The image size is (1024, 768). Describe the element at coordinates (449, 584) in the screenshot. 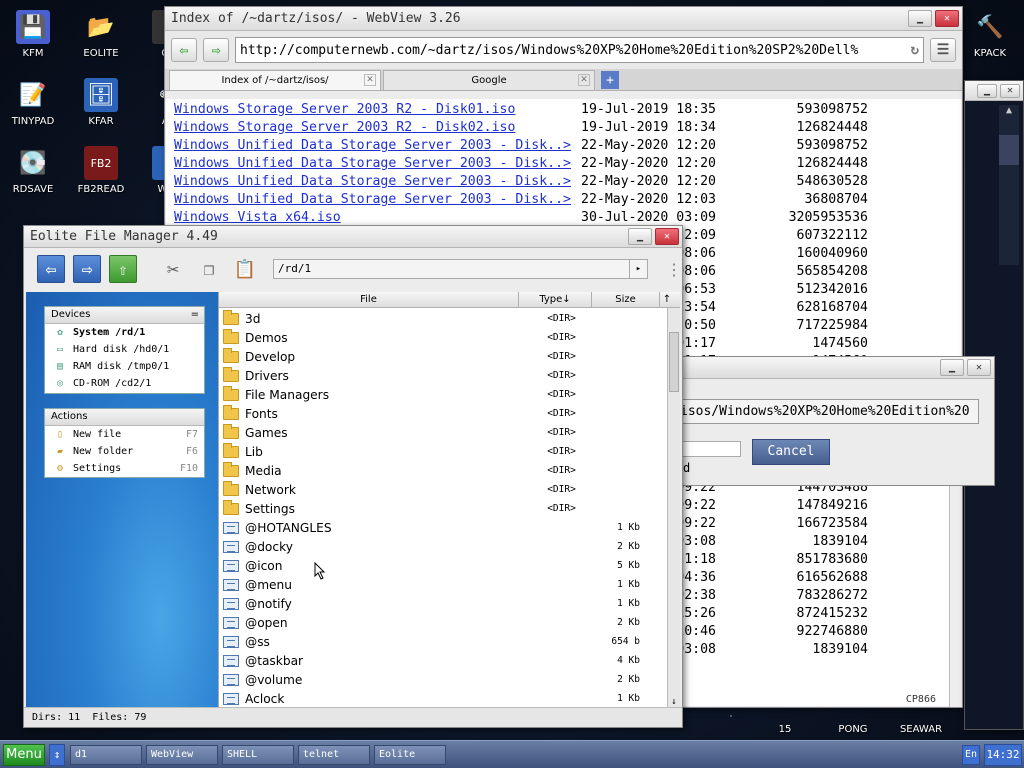

I see `file-row: @menu 1 Kb` at that location.